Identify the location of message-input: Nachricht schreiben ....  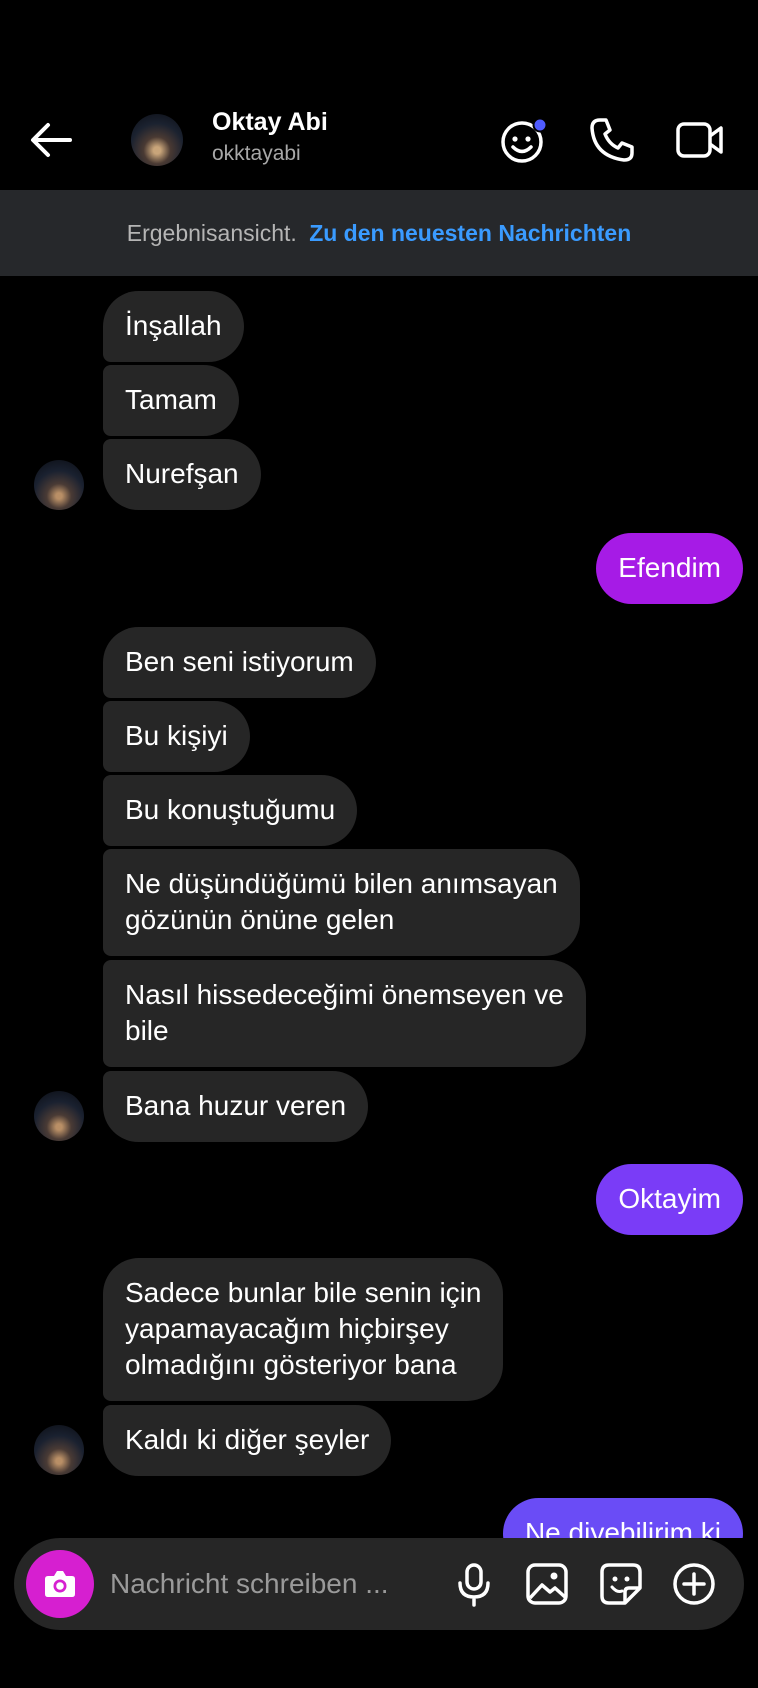
(249, 1584).